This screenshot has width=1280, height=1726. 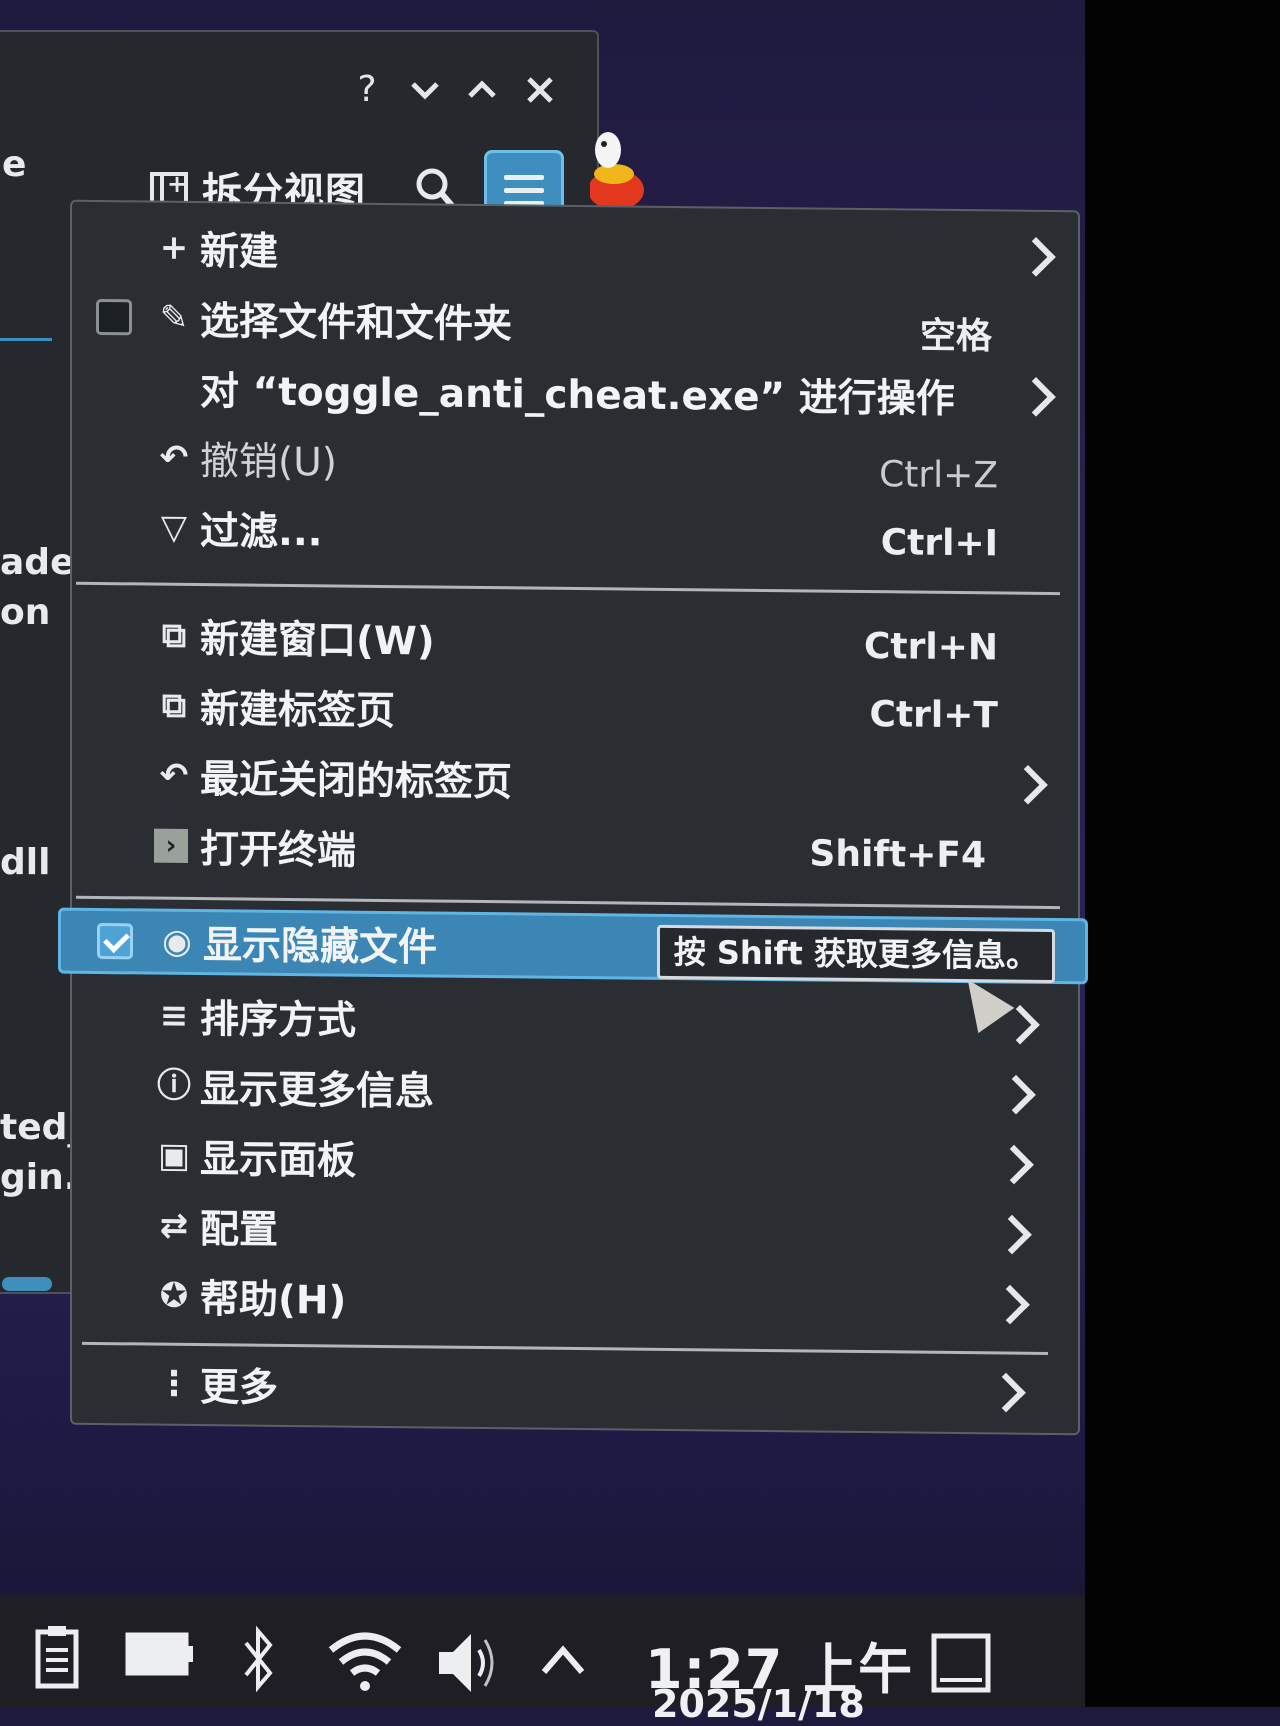 What do you see at coordinates (955, 336) in the screenshot?
I see `menu-item-shortcut: 空格` at bounding box center [955, 336].